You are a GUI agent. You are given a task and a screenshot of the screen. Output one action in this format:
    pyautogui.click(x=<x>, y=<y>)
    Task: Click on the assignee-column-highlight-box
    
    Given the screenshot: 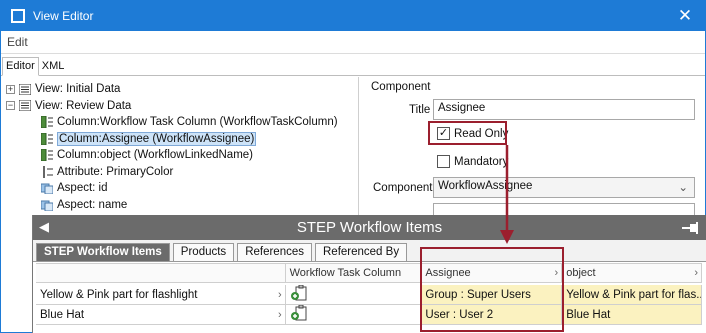 What is the action you would take?
    pyautogui.click(x=492, y=289)
    